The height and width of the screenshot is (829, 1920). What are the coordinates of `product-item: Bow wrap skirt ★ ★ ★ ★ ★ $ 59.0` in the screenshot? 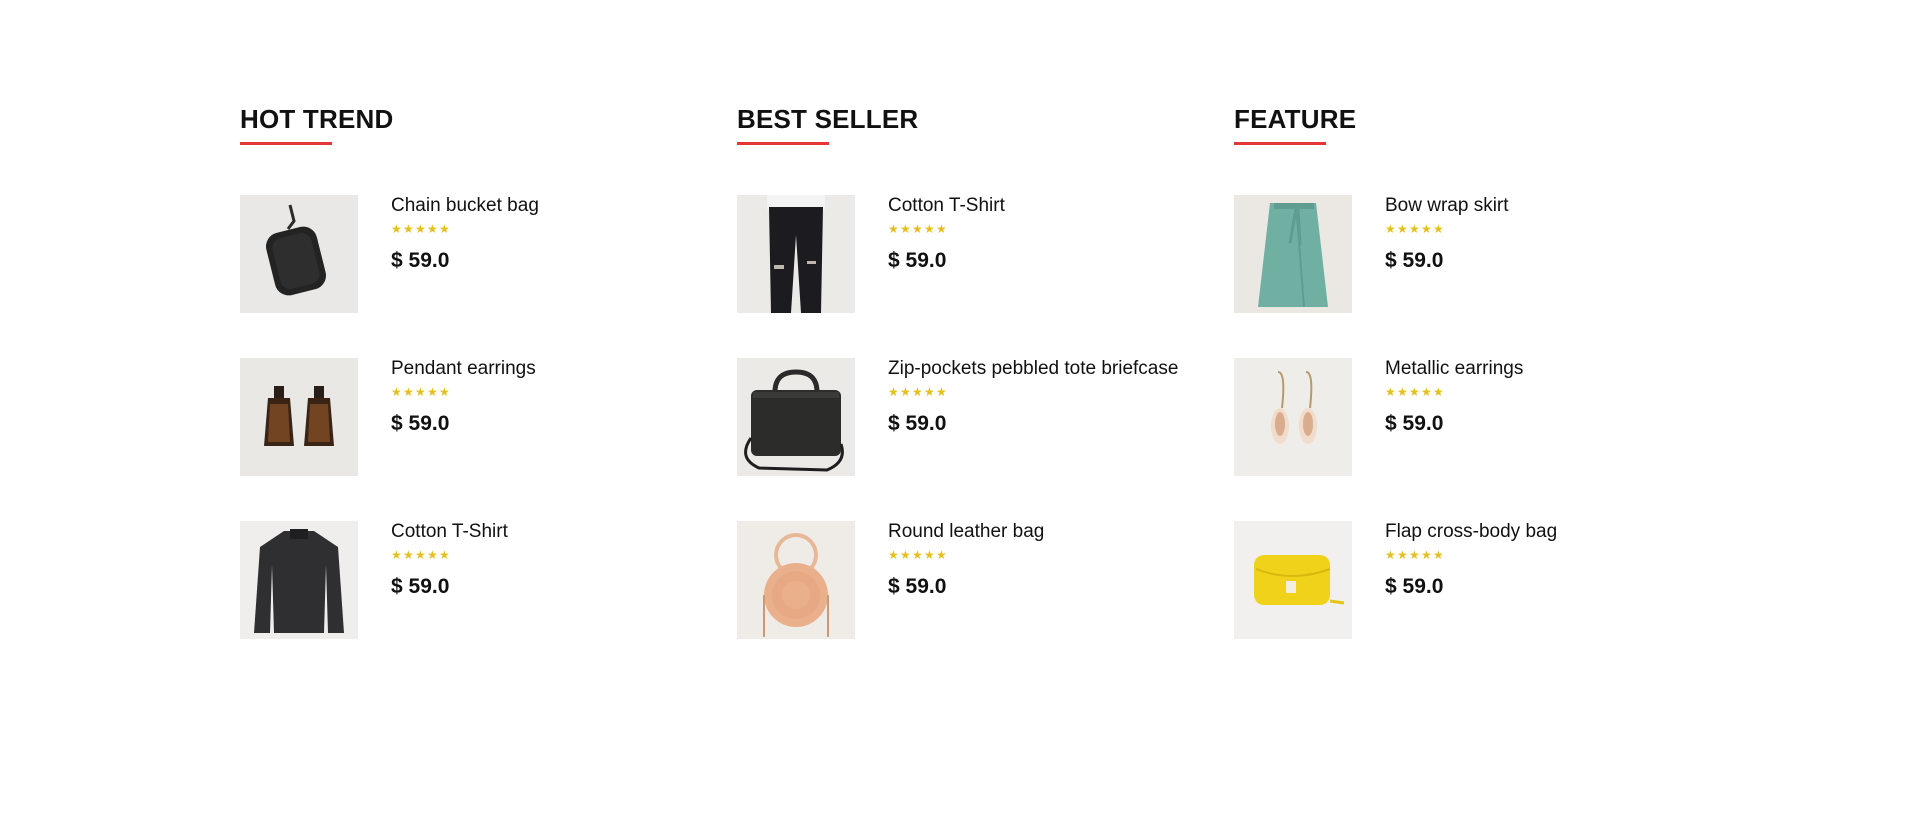 It's located at (1474, 276).